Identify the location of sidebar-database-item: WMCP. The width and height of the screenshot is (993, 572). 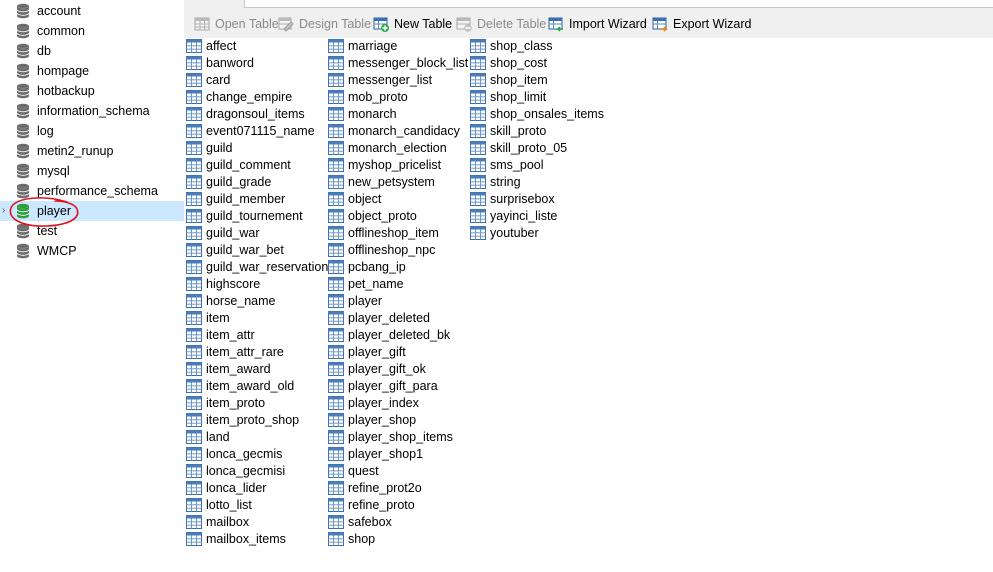
(92, 251).